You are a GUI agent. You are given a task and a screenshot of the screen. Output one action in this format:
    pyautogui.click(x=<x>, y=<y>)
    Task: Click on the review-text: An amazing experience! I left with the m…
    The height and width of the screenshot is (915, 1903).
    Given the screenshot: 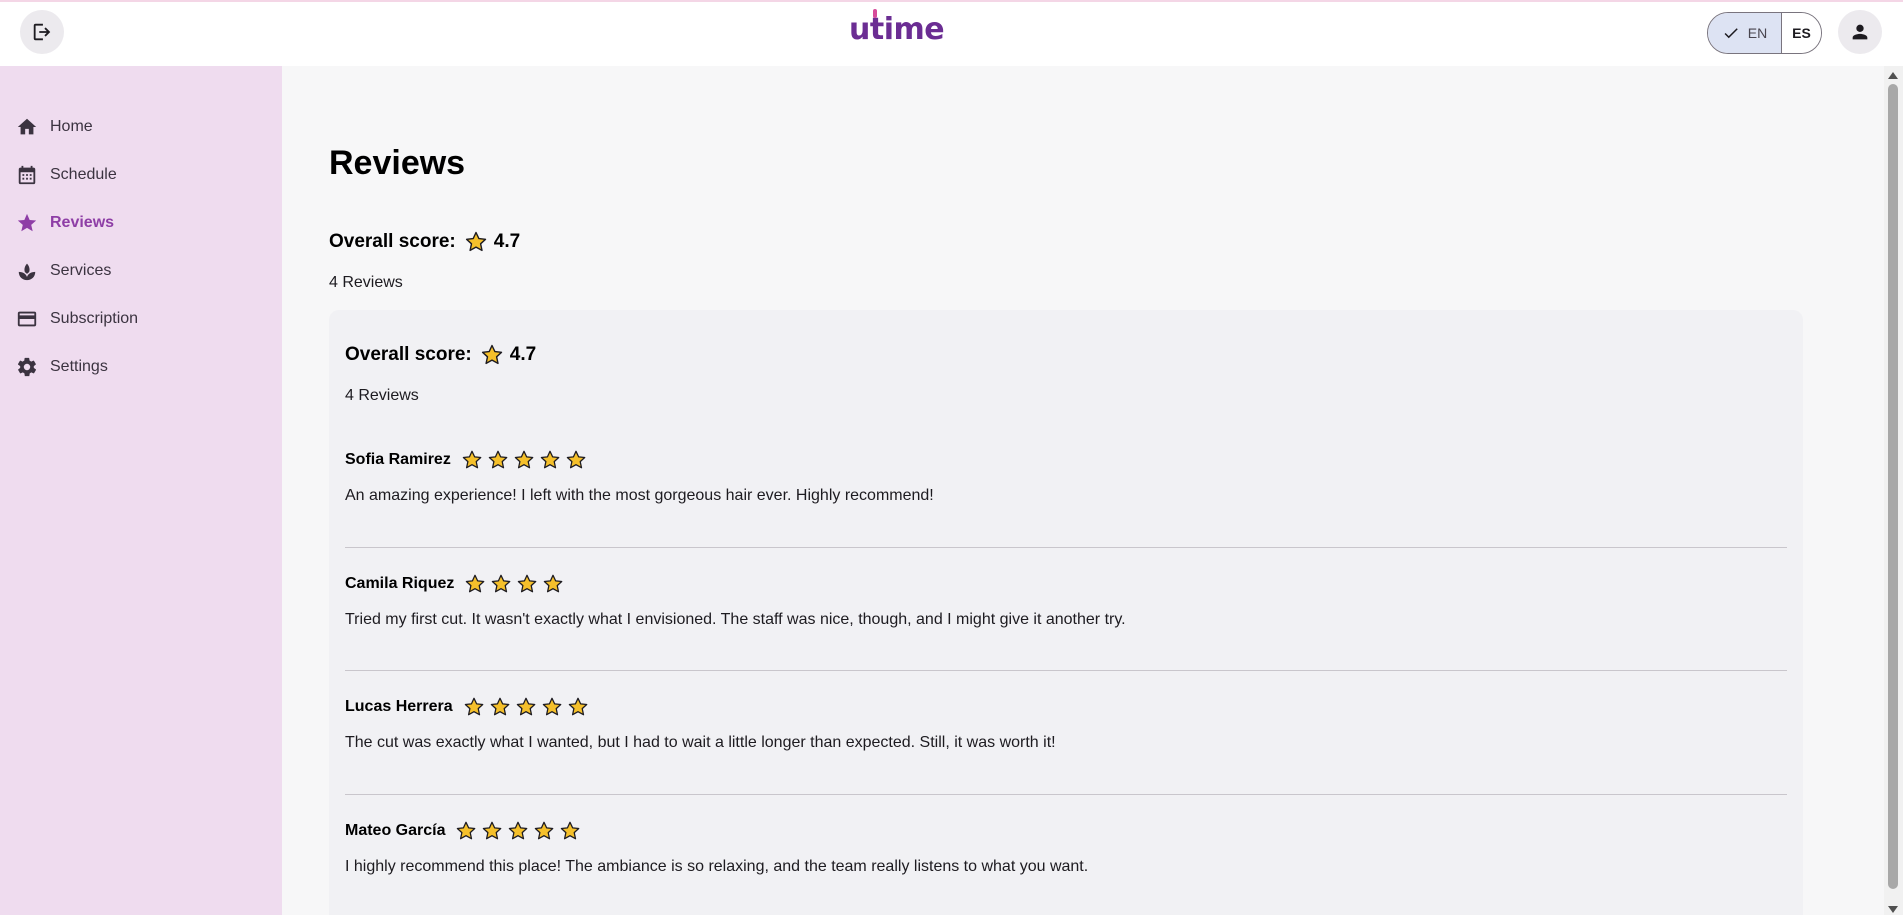 What is the action you would take?
    pyautogui.click(x=639, y=495)
    